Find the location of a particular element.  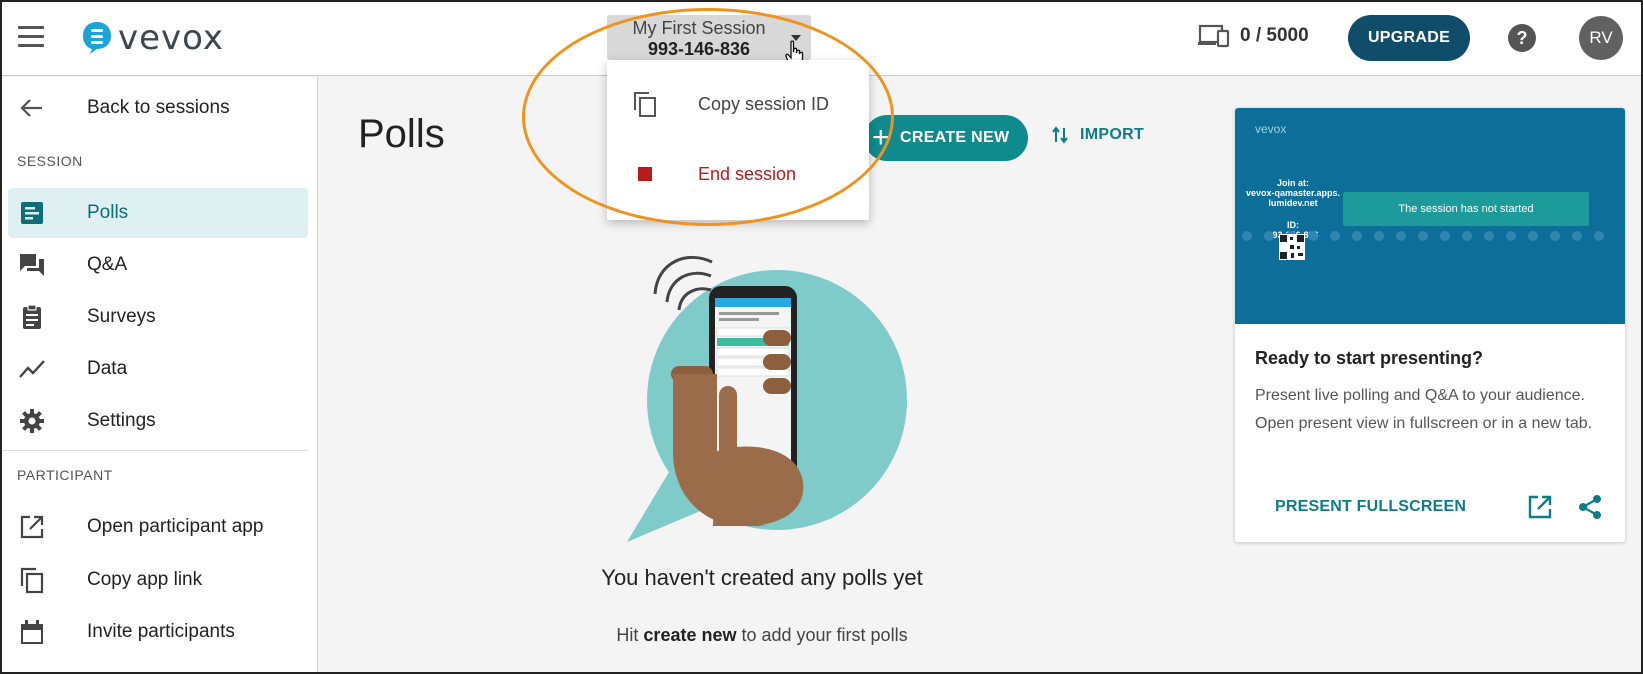

avatar: RV is located at coordinates (1601, 38).